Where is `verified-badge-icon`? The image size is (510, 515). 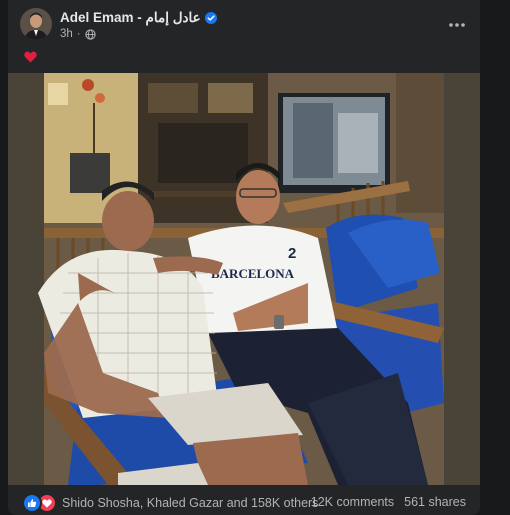
verified-badge-icon is located at coordinates (210, 18).